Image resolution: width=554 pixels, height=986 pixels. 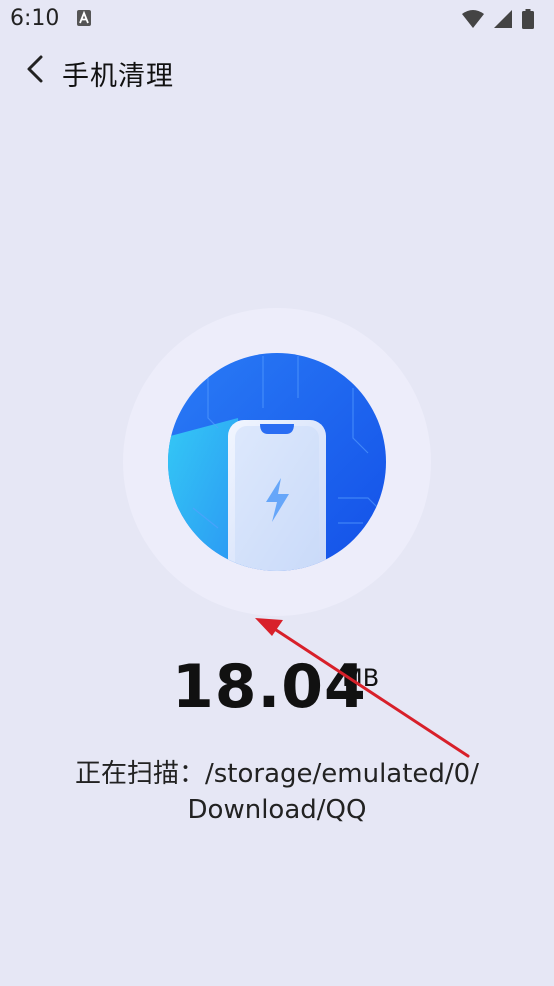 What do you see at coordinates (277, 72) in the screenshot?
I see `app-bar: 手机清理` at bounding box center [277, 72].